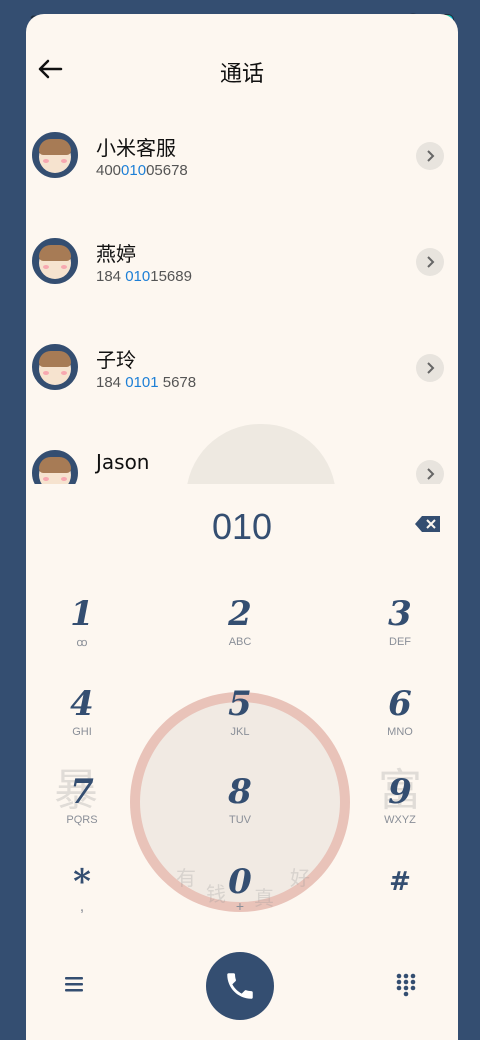 The width and height of the screenshot is (480, 1040). I want to click on page-title: 通话, so click(241, 74).